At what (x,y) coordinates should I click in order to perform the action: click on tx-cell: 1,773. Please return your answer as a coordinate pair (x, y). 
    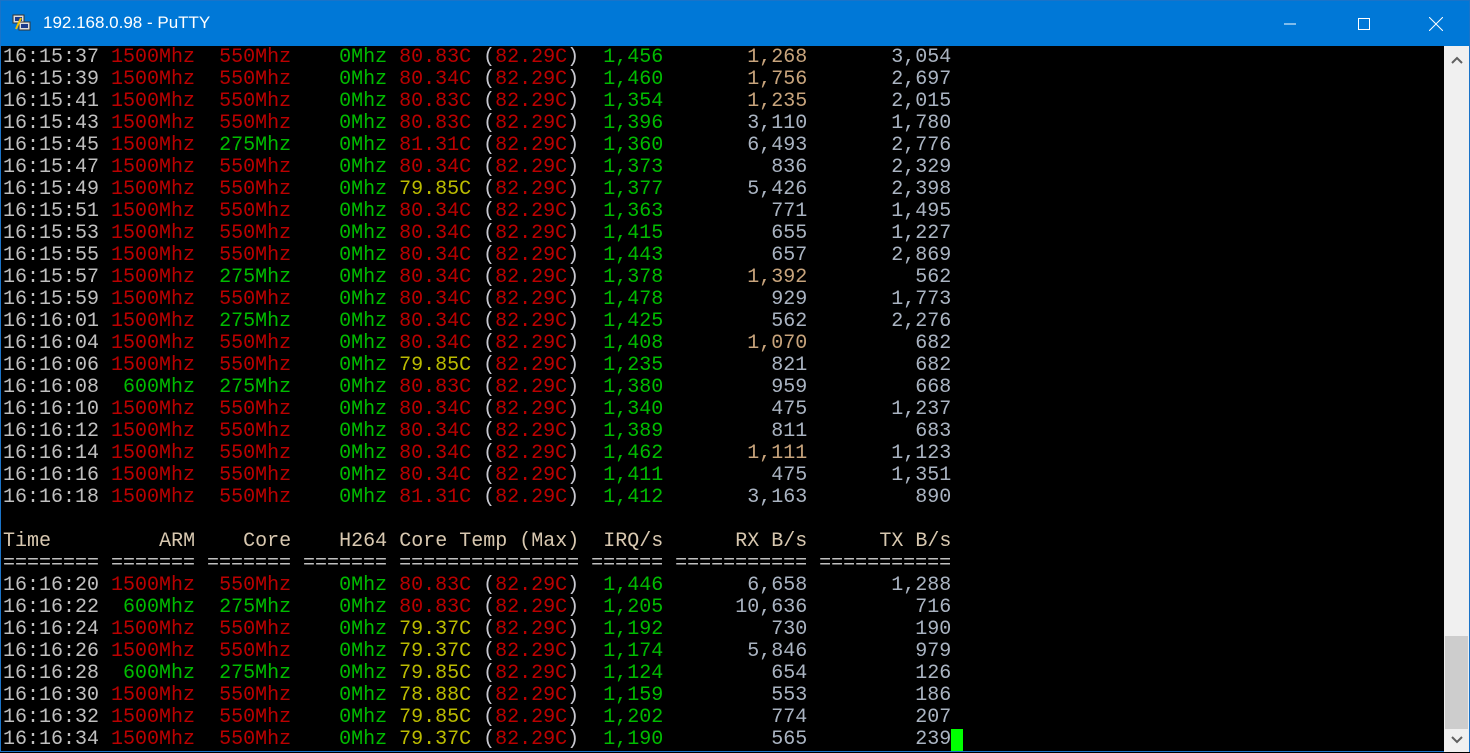
    Looking at the image, I should click on (921, 299).